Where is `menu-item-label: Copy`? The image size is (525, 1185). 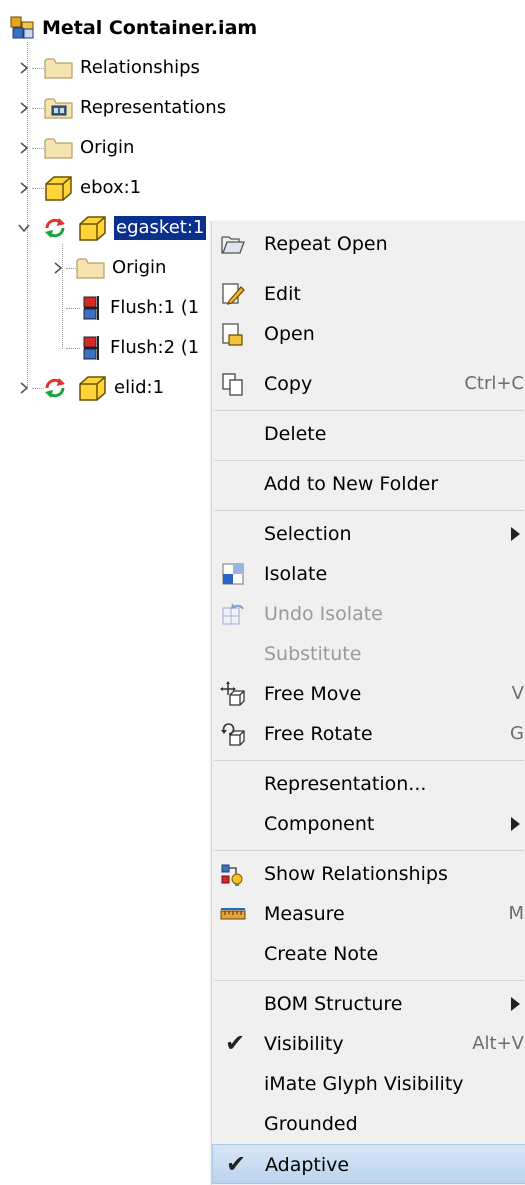
menu-item-label: Copy is located at coordinates (288, 384).